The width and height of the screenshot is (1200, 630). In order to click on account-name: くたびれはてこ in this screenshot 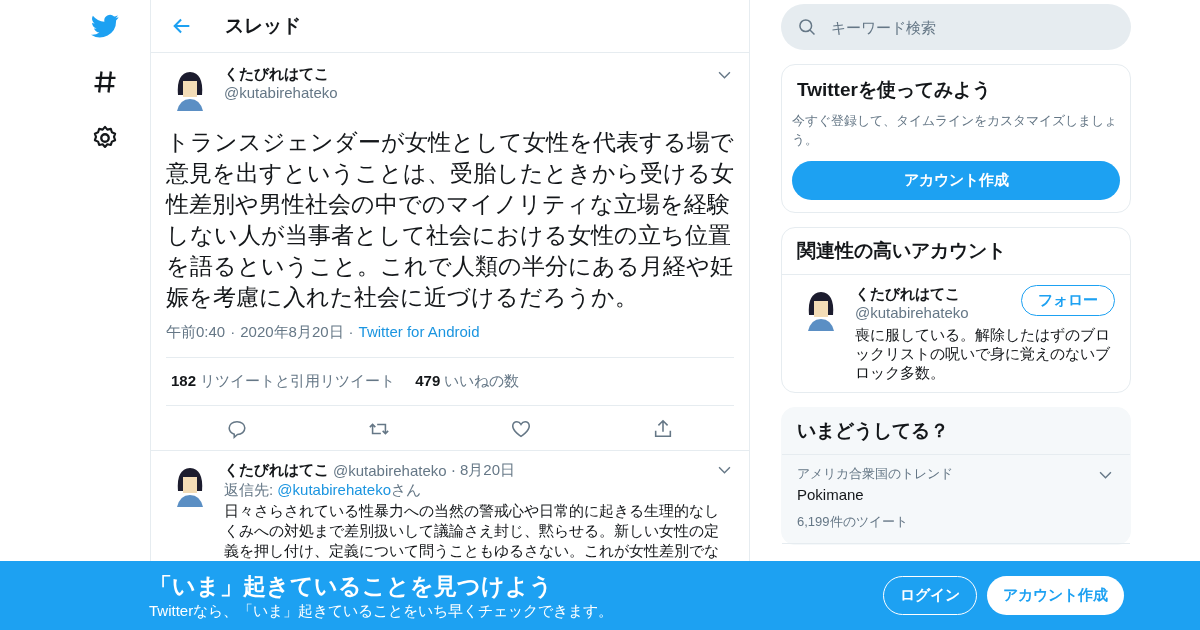, I will do `click(907, 294)`.